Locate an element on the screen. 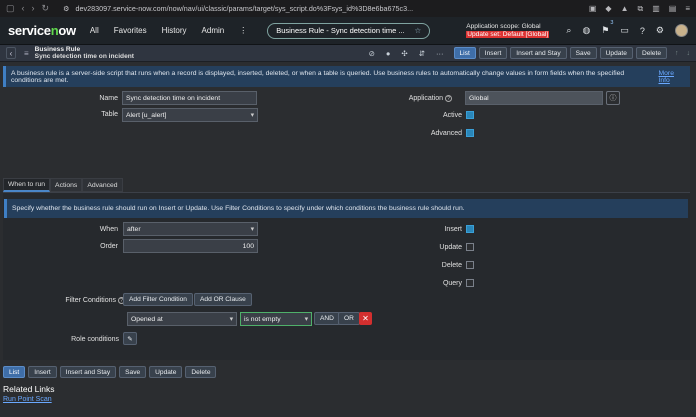  filter-conditions-label: Filter Conditions? is located at coordinates (77, 300).